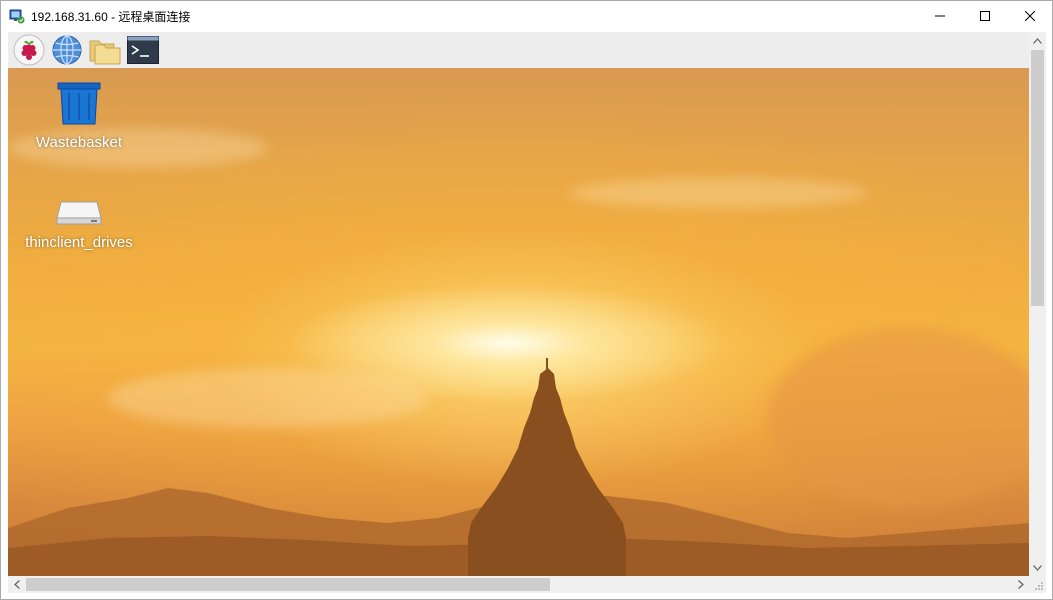 The image size is (1053, 600). I want to click on maximize-icon, so click(984, 16).